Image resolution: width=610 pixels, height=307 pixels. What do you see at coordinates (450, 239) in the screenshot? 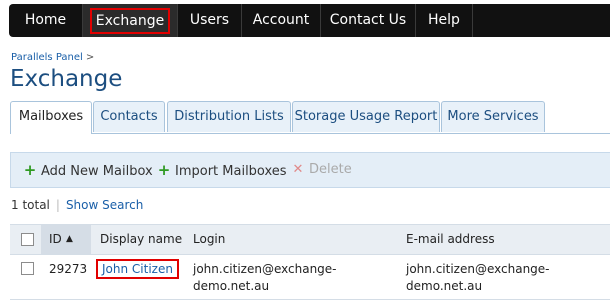
I see `email-column-header: E-mail address` at bounding box center [450, 239].